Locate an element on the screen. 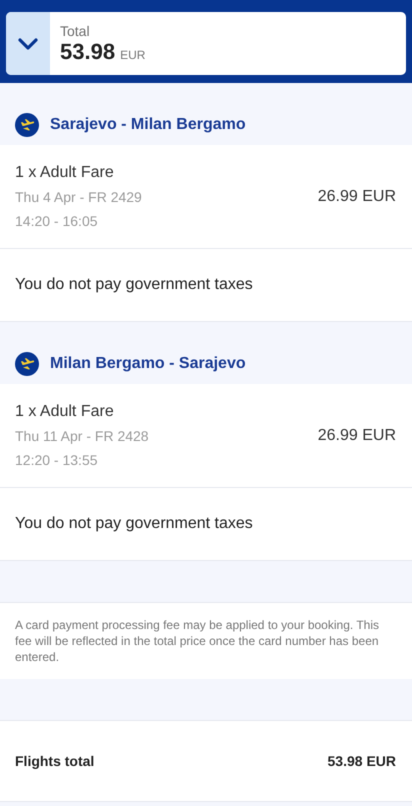  total-label: Total is located at coordinates (75, 31).